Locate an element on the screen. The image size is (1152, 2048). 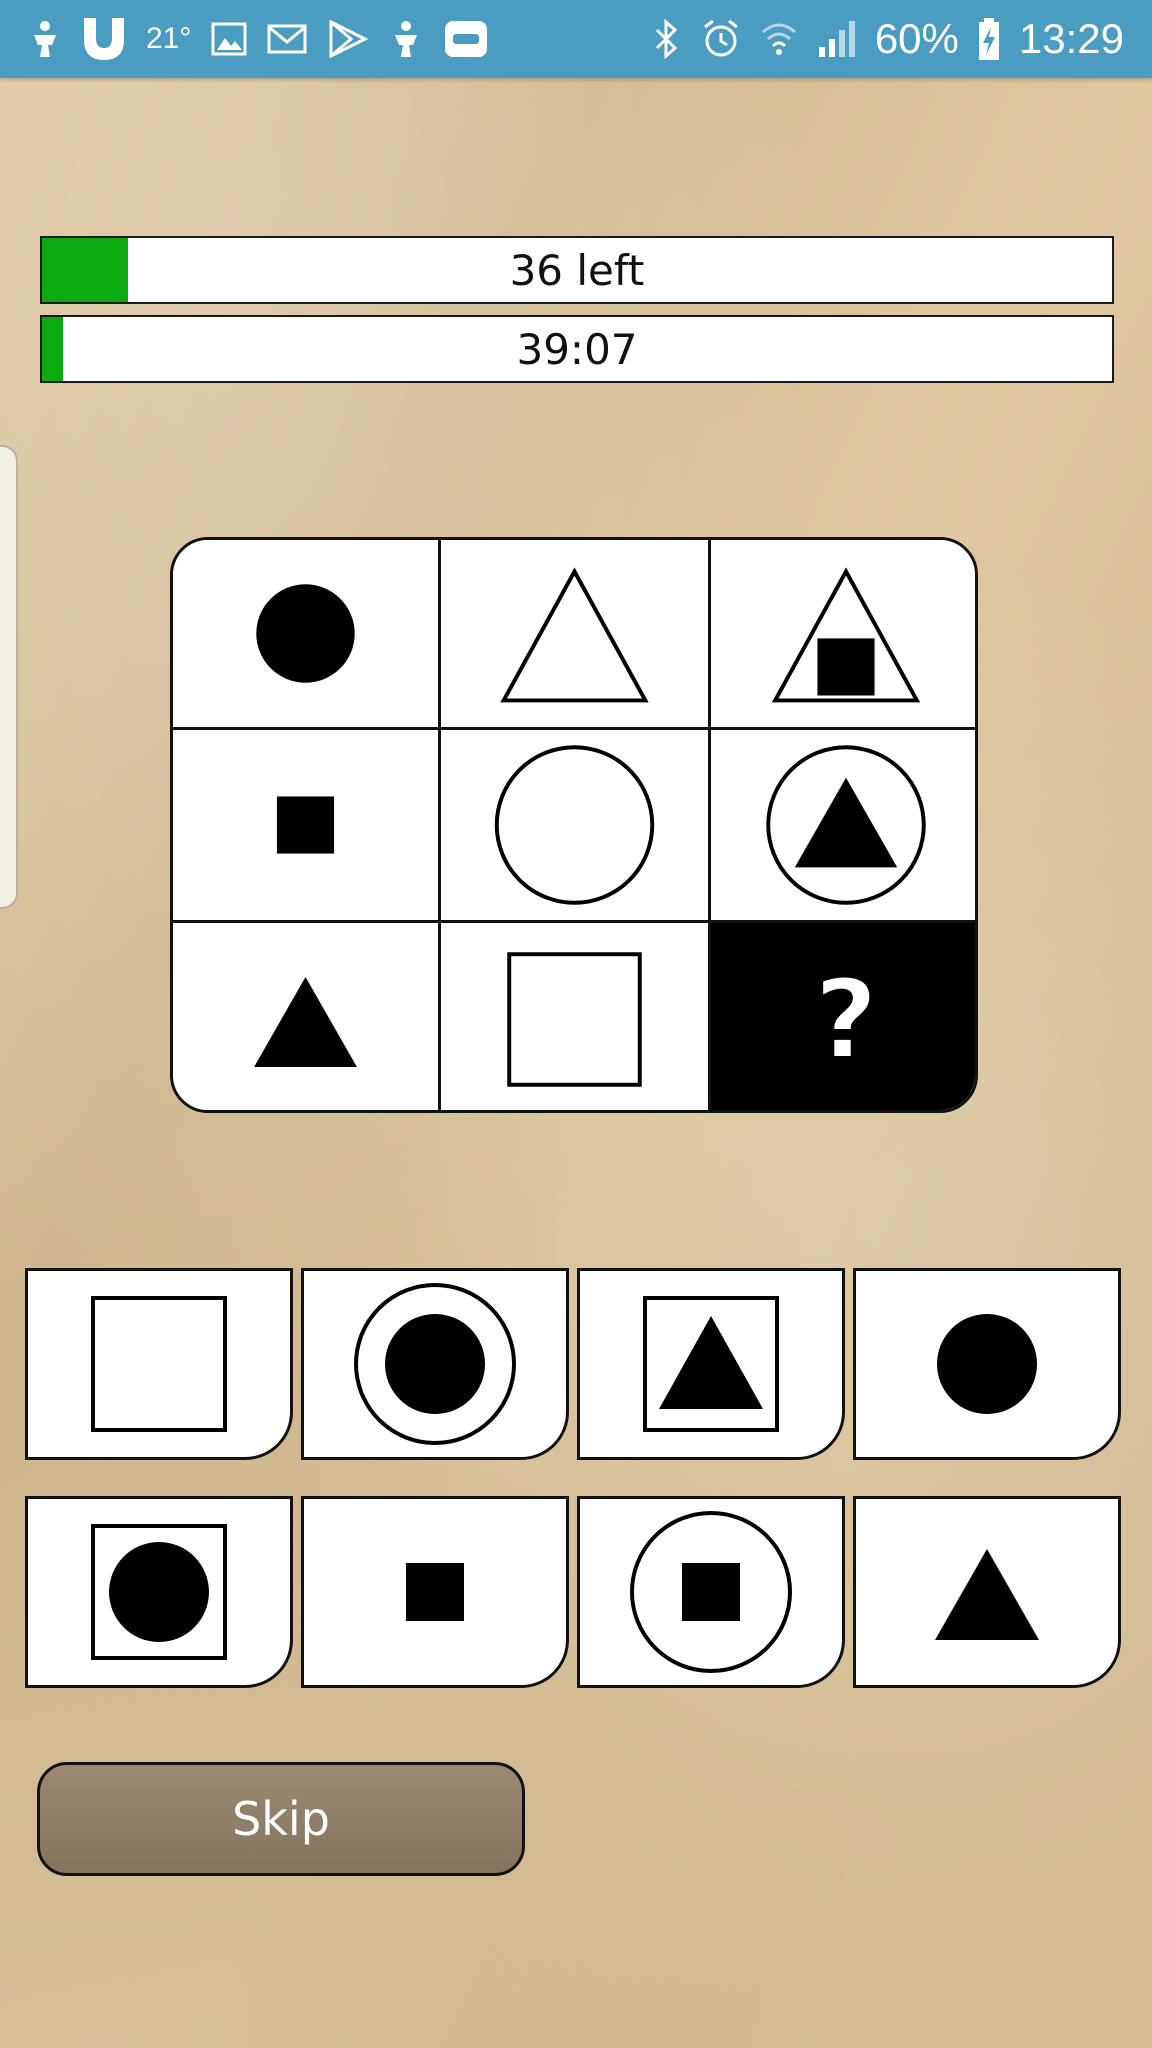
outline-square-with-filled-triangle-shape is located at coordinates (711, 1364).